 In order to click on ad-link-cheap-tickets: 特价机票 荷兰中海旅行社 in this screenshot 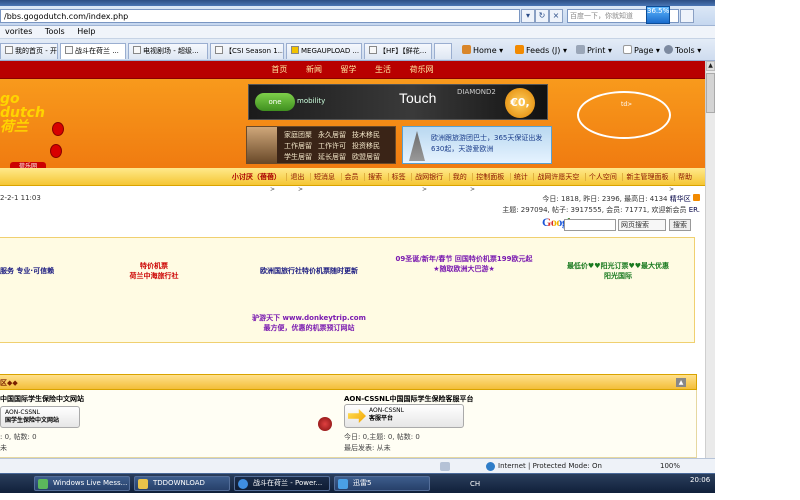, I will do `click(154, 271)`.